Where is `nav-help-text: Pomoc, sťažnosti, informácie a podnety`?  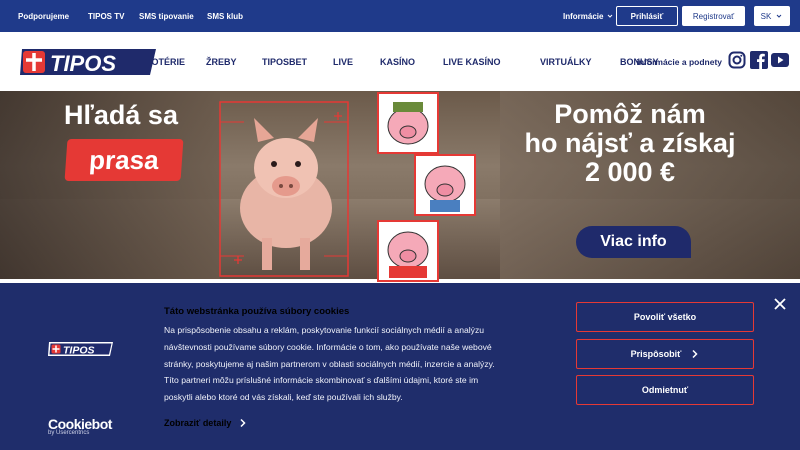
nav-help-text: Pomoc, sťažnosti, informácie a podnety is located at coordinates (678, 61).